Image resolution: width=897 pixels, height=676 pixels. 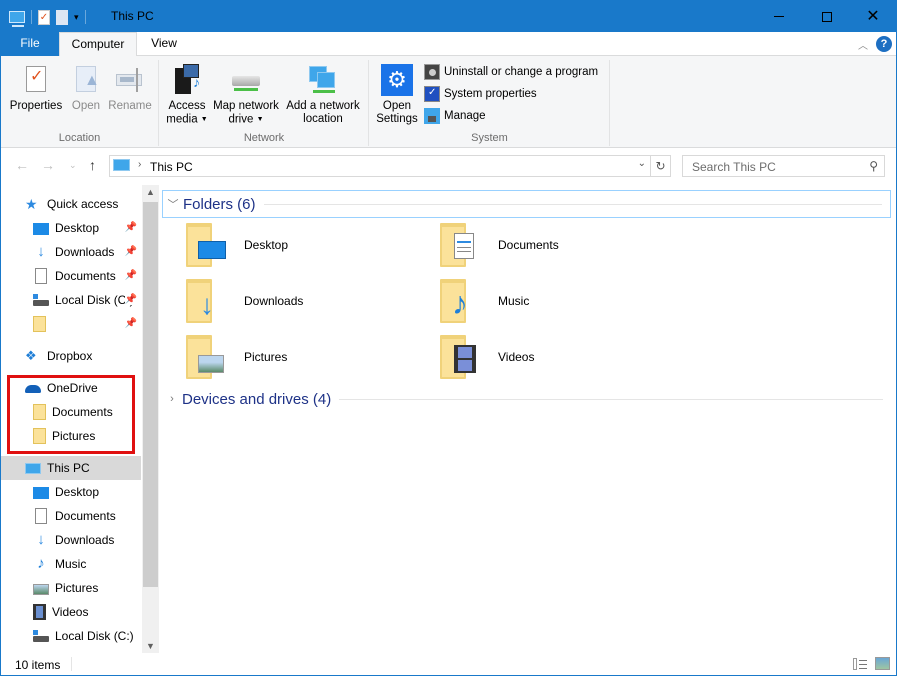 I want to click on nav-item-quick-access: ★ Quick access, so click(x=71, y=204).